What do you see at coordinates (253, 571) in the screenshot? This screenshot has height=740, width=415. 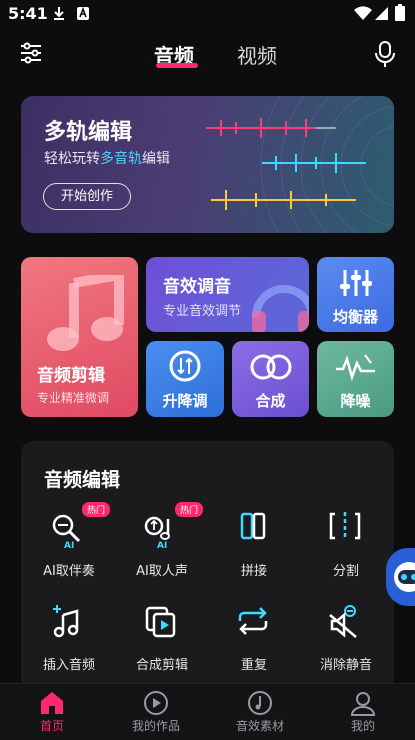 I see `tool-label: 拼接` at bounding box center [253, 571].